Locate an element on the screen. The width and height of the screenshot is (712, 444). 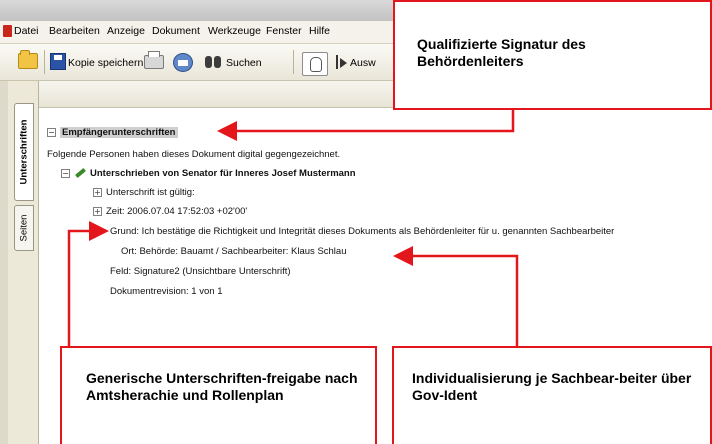
menu-tools: Werkzeuge is located at coordinates (234, 31).